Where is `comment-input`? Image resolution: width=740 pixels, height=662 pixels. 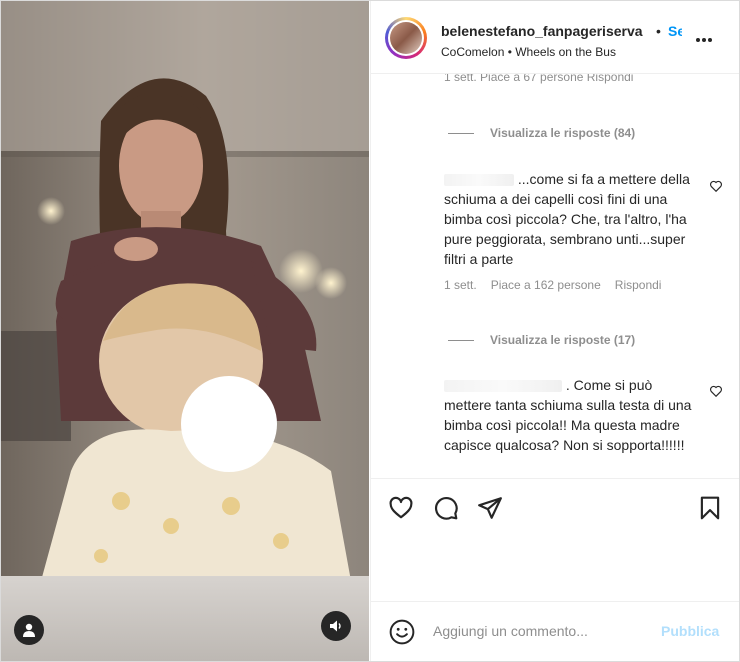
comment-input is located at coordinates (543, 631).